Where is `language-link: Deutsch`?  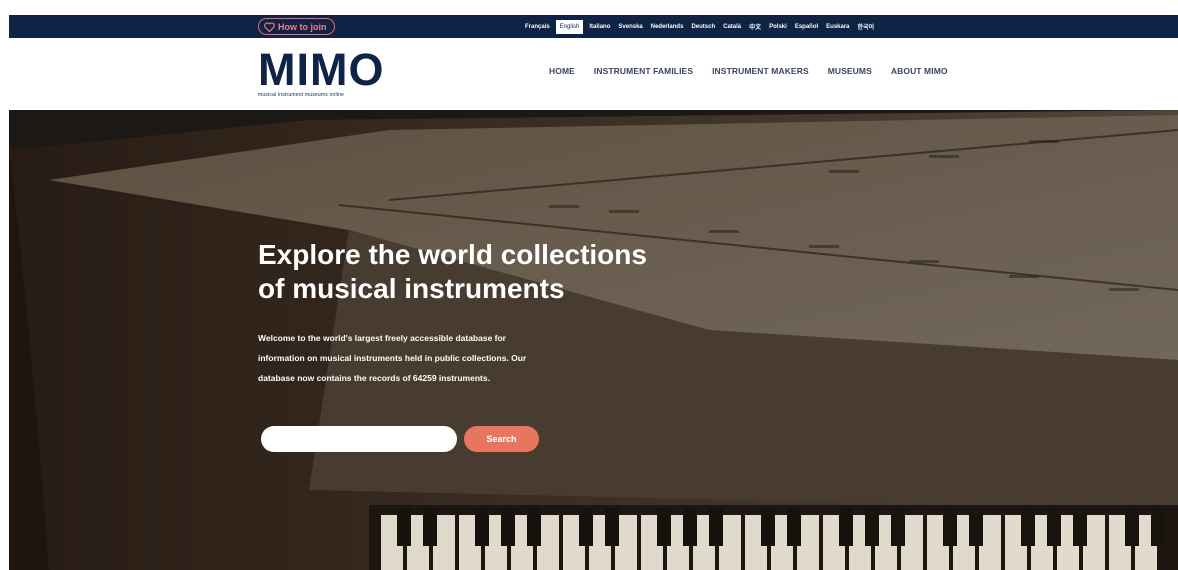 language-link: Deutsch is located at coordinates (703, 27).